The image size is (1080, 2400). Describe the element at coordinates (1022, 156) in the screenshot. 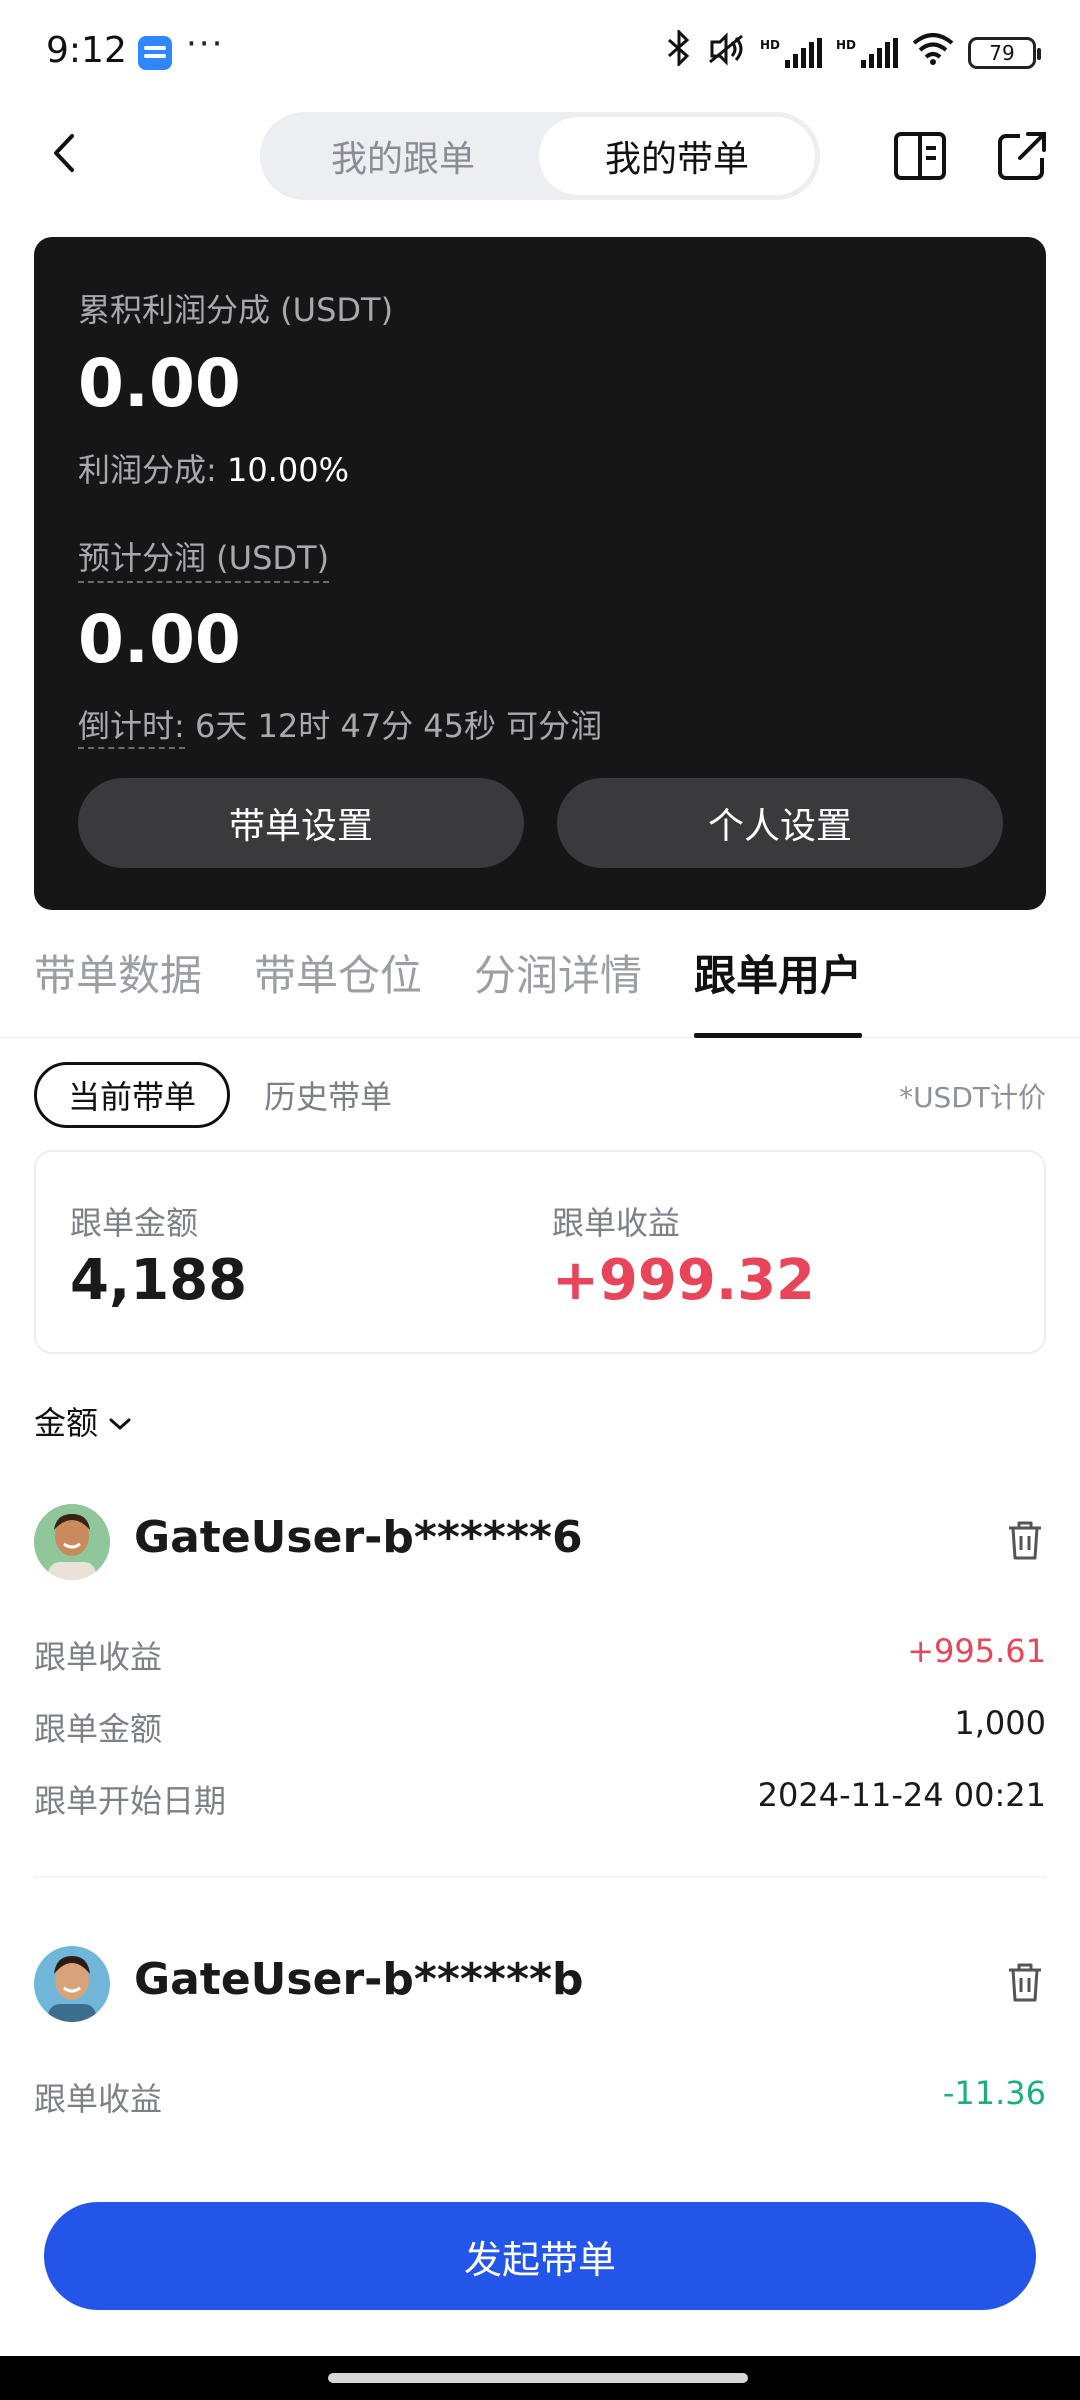

I see `share-icon` at that location.